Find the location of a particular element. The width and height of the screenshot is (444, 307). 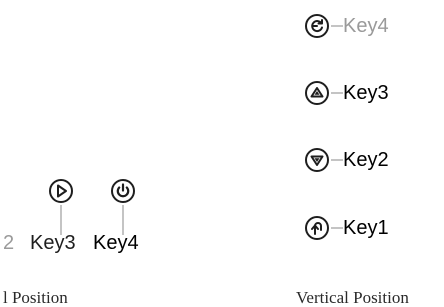

triangle-up-icon is located at coordinates (317, 93).